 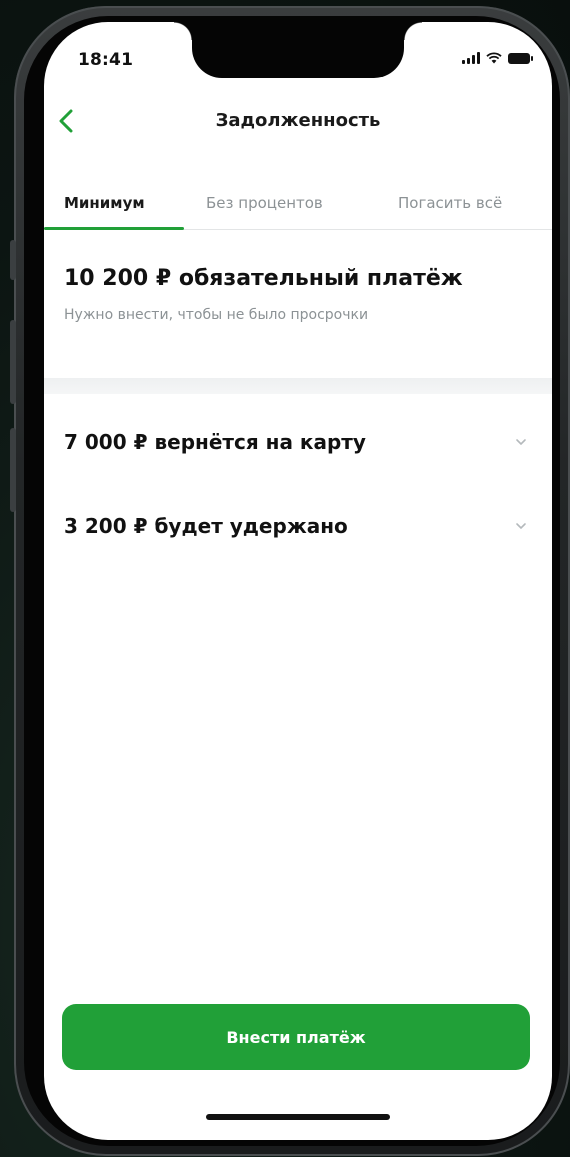 What do you see at coordinates (263, 278) in the screenshot?
I see `required-payment-title: 10 200 ₽ обязательный платёж` at bounding box center [263, 278].